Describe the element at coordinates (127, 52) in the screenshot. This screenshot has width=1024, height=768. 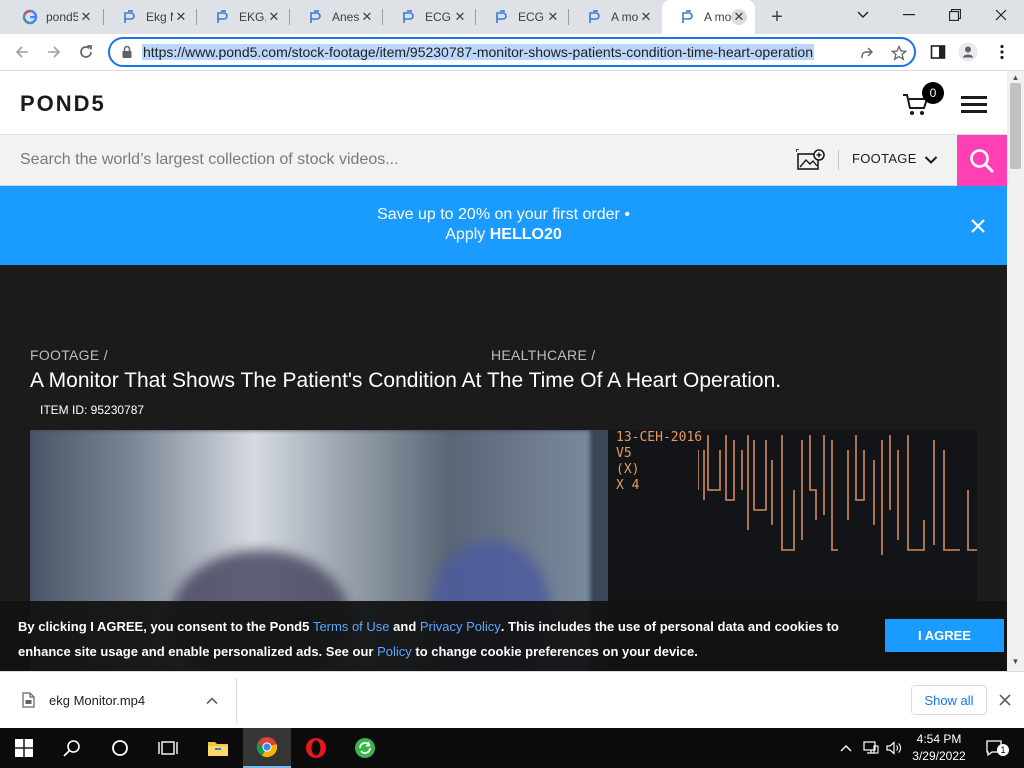
I see `lock-icon` at that location.